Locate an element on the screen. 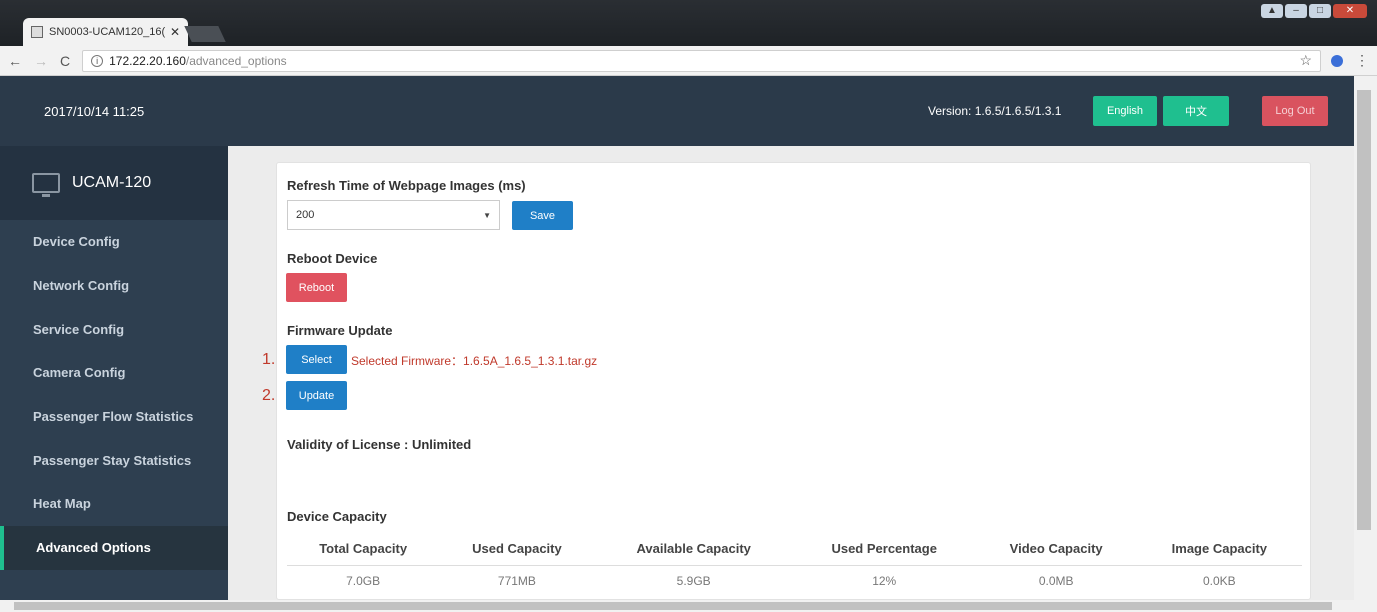 This screenshot has width=1377, height=612. refresh-time-select: 200 ▼ is located at coordinates (393, 215).